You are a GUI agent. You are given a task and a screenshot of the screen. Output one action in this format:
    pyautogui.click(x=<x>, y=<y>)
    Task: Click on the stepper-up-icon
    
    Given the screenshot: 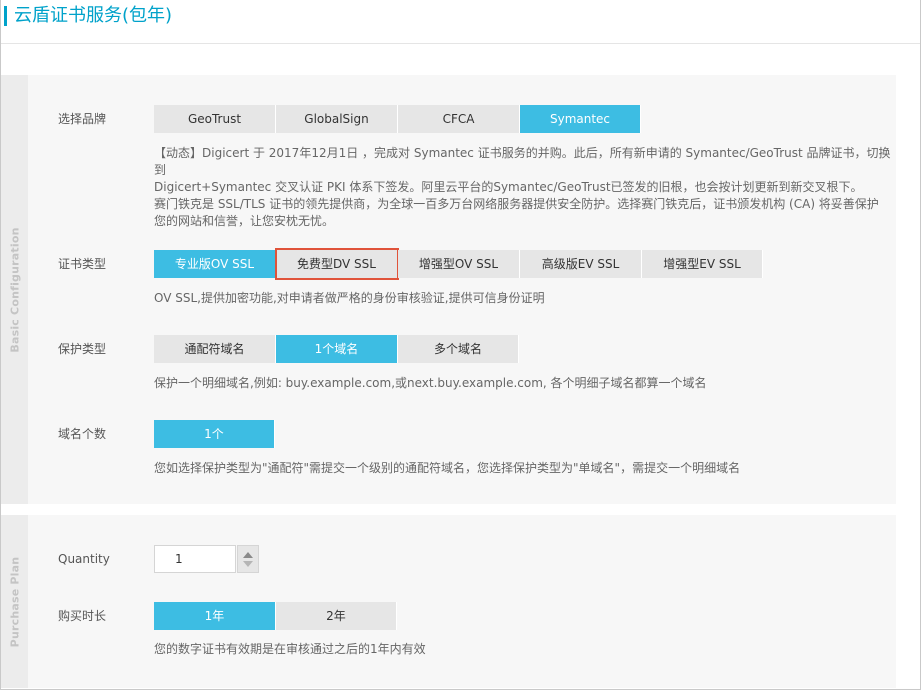 What is the action you would take?
    pyautogui.click(x=248, y=555)
    